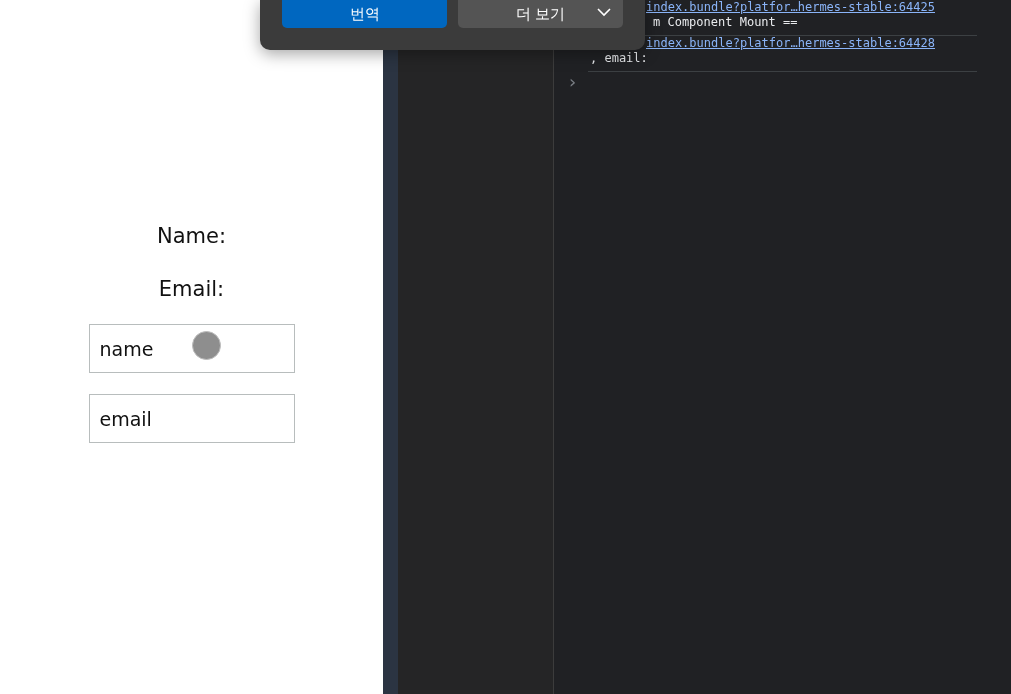 Image resolution: width=1011 pixels, height=694 pixels. Describe the element at coordinates (191, 290) in the screenshot. I see `form-label: Email:` at that location.